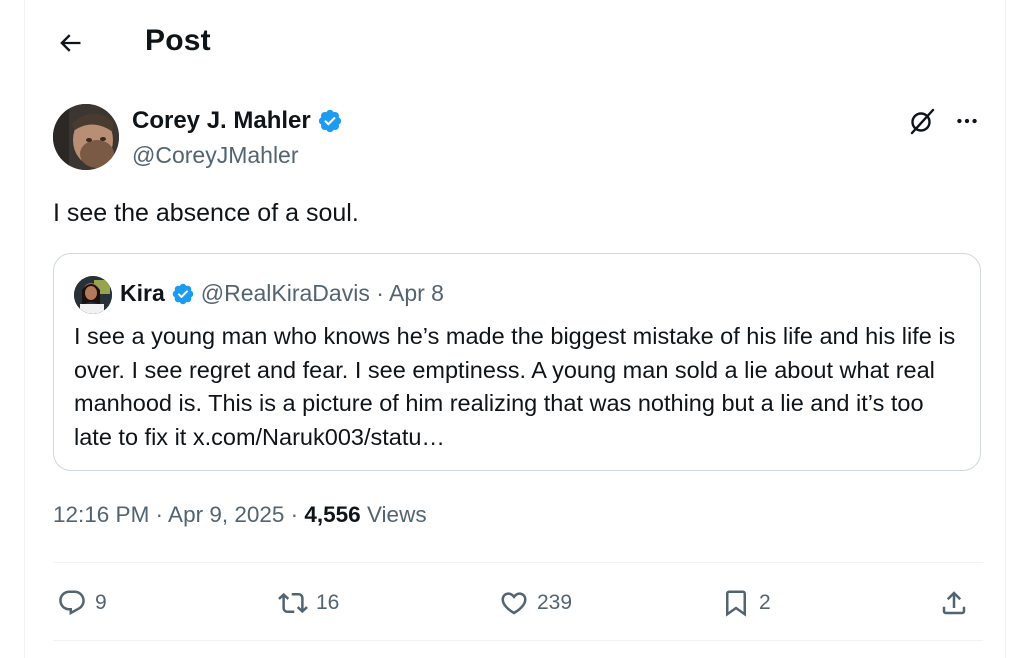 Image resolution: width=1024 pixels, height=658 pixels. I want to click on author-name: Corey J. Mahler, so click(221, 121).